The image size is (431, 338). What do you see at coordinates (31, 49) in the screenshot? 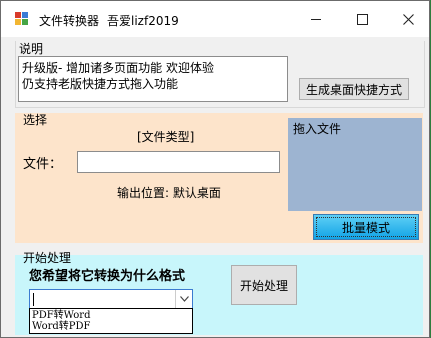
I see `description-group-label: 说明` at bounding box center [31, 49].